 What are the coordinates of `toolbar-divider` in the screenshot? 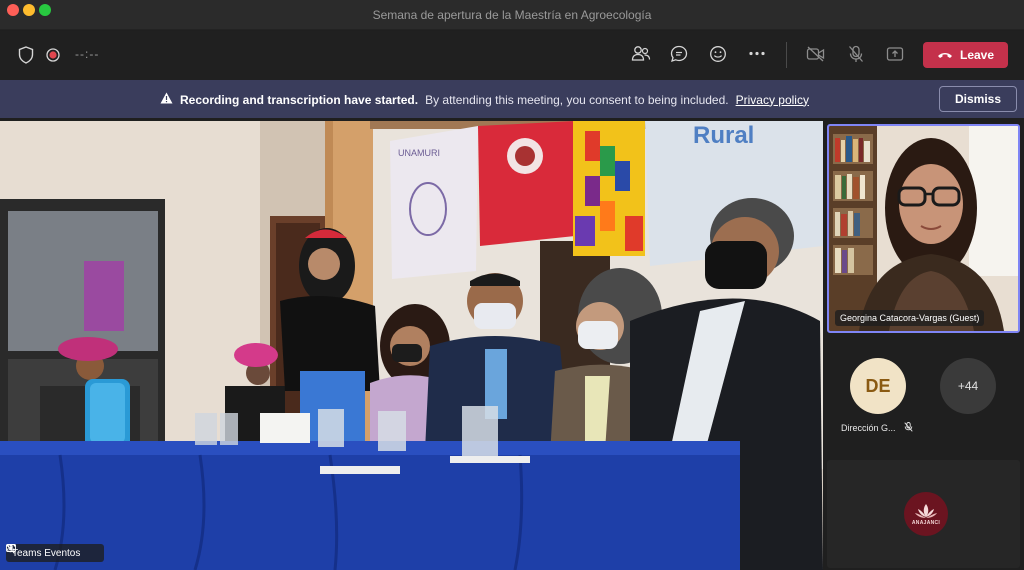 It's located at (786, 55).